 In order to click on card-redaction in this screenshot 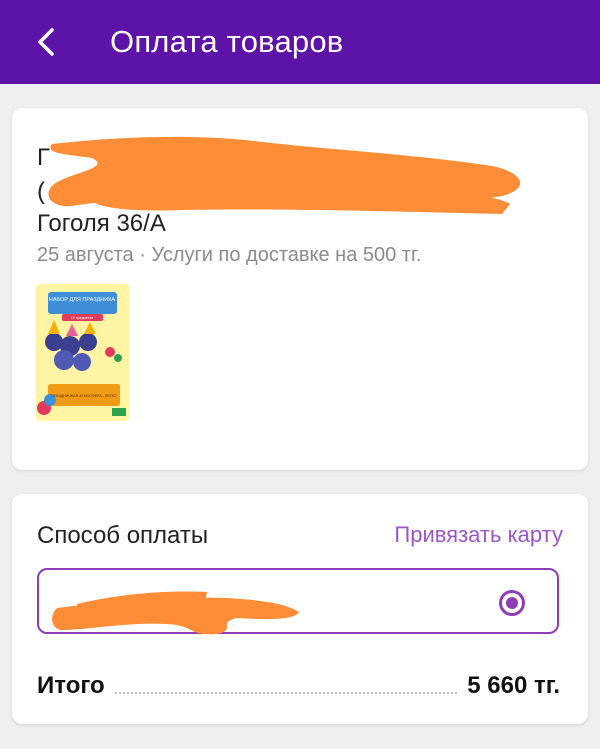, I will do `click(175, 613)`.